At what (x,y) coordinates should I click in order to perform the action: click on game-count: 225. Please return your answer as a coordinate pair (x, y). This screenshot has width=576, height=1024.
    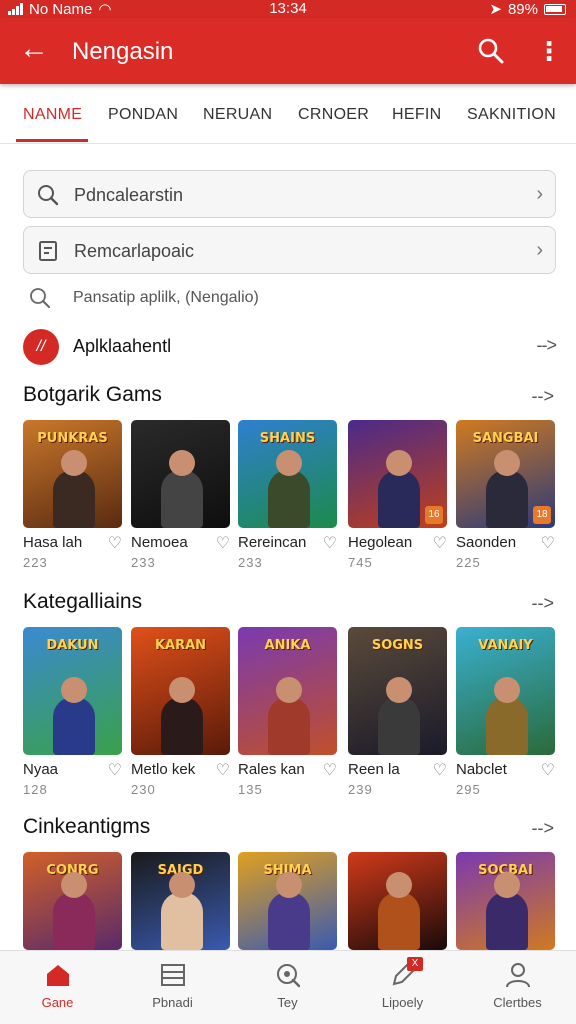
    Looking at the image, I should click on (468, 562).